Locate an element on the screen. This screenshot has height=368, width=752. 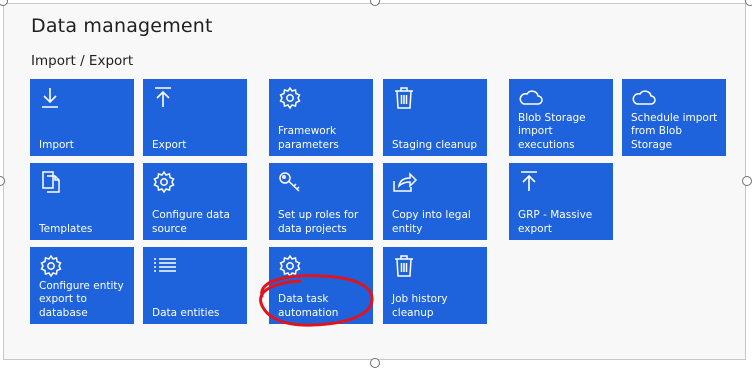
download-icon is located at coordinates (50, 98).